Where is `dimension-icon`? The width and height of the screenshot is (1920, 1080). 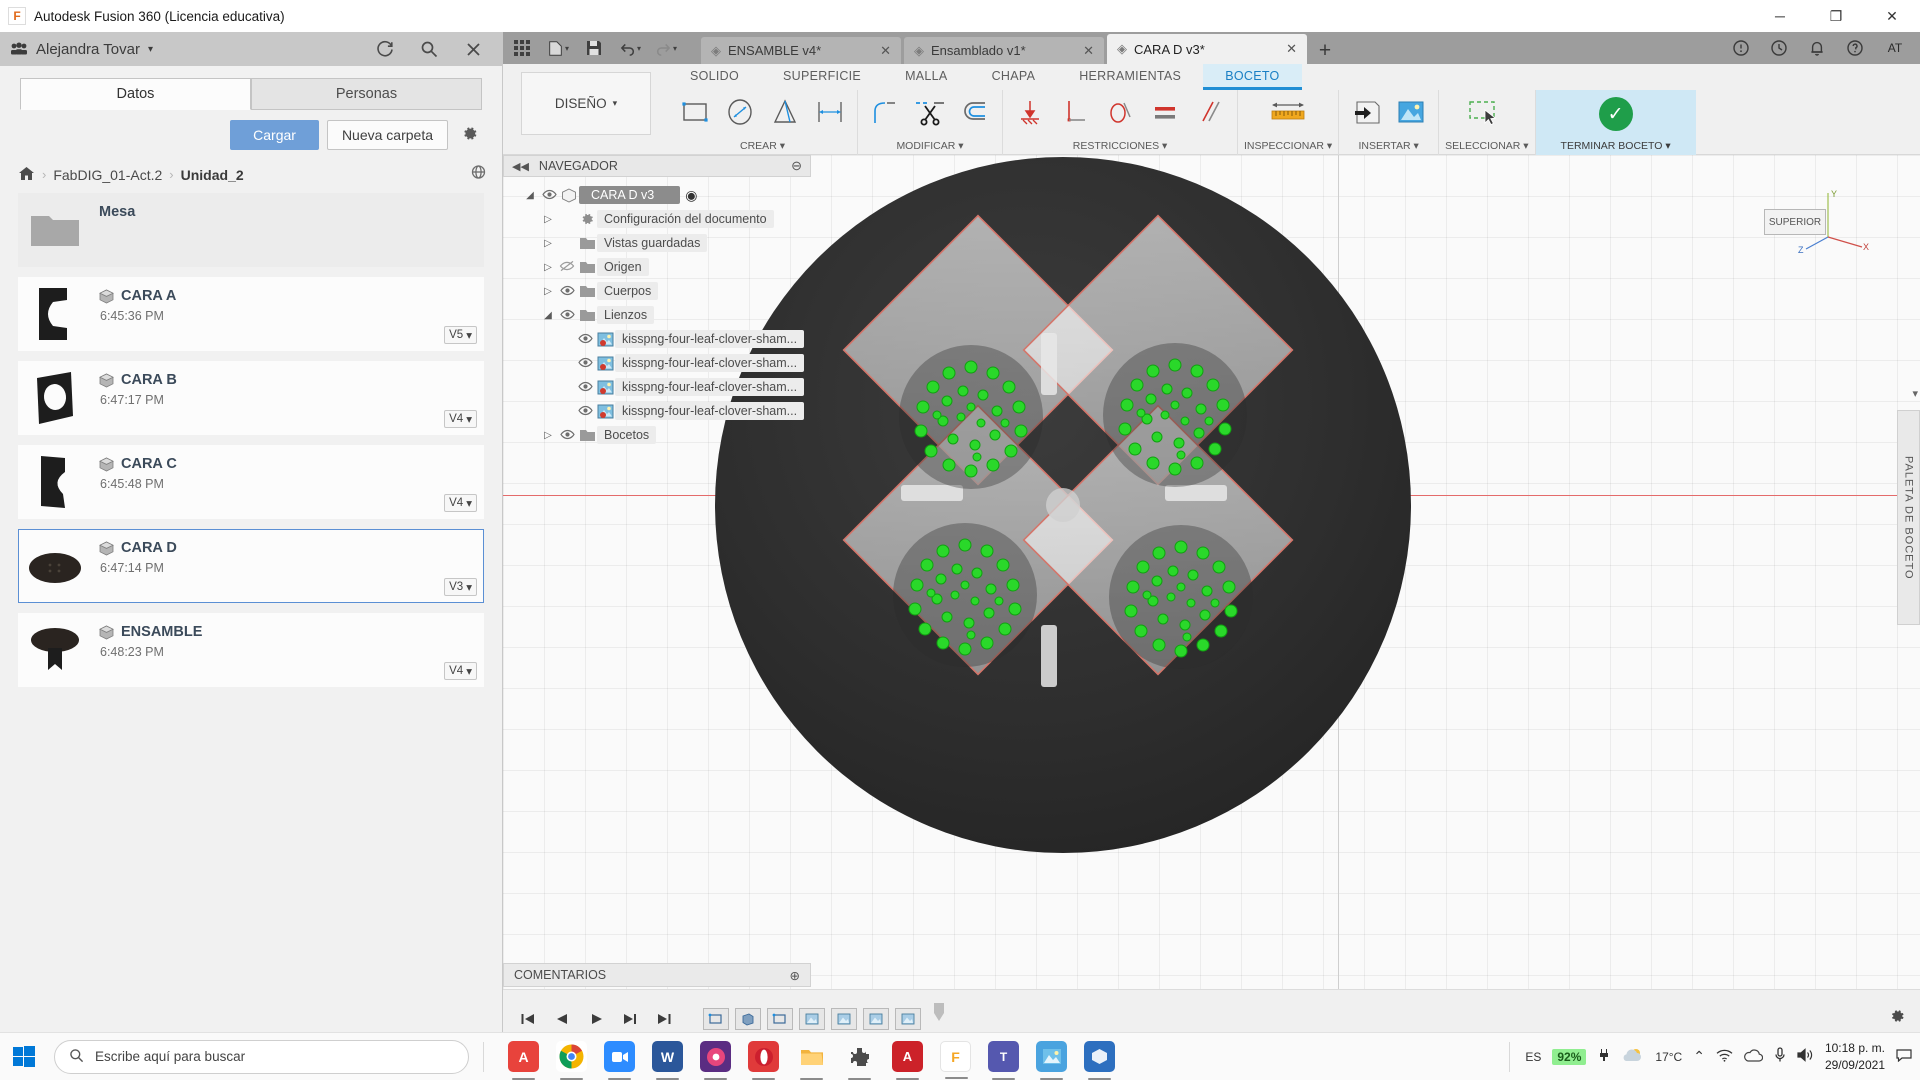
dimension-icon is located at coordinates (830, 112).